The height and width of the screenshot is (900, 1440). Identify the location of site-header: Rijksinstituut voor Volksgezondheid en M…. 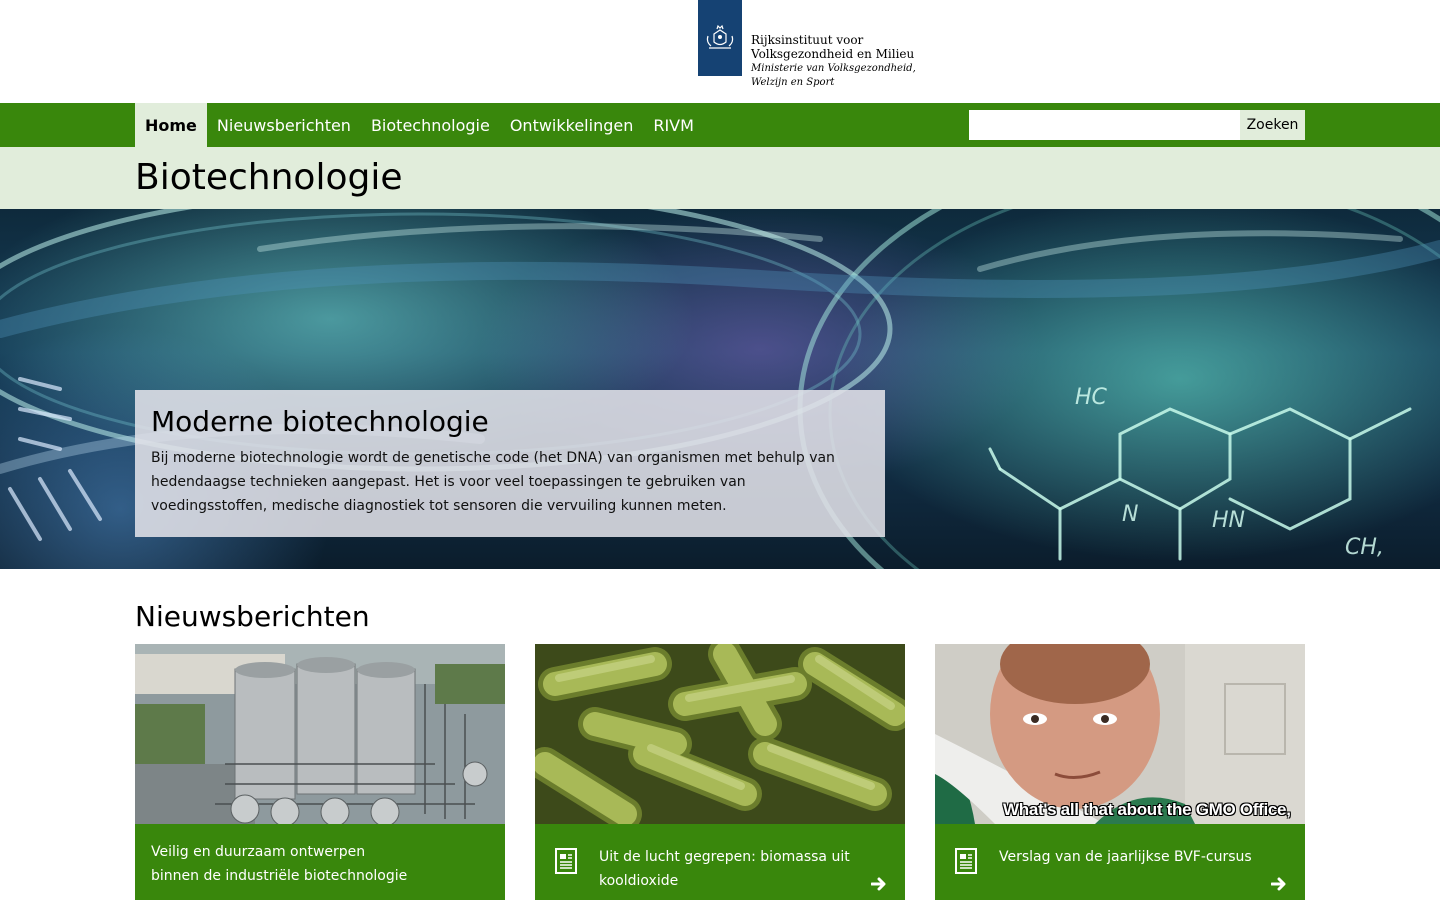
(720, 51).